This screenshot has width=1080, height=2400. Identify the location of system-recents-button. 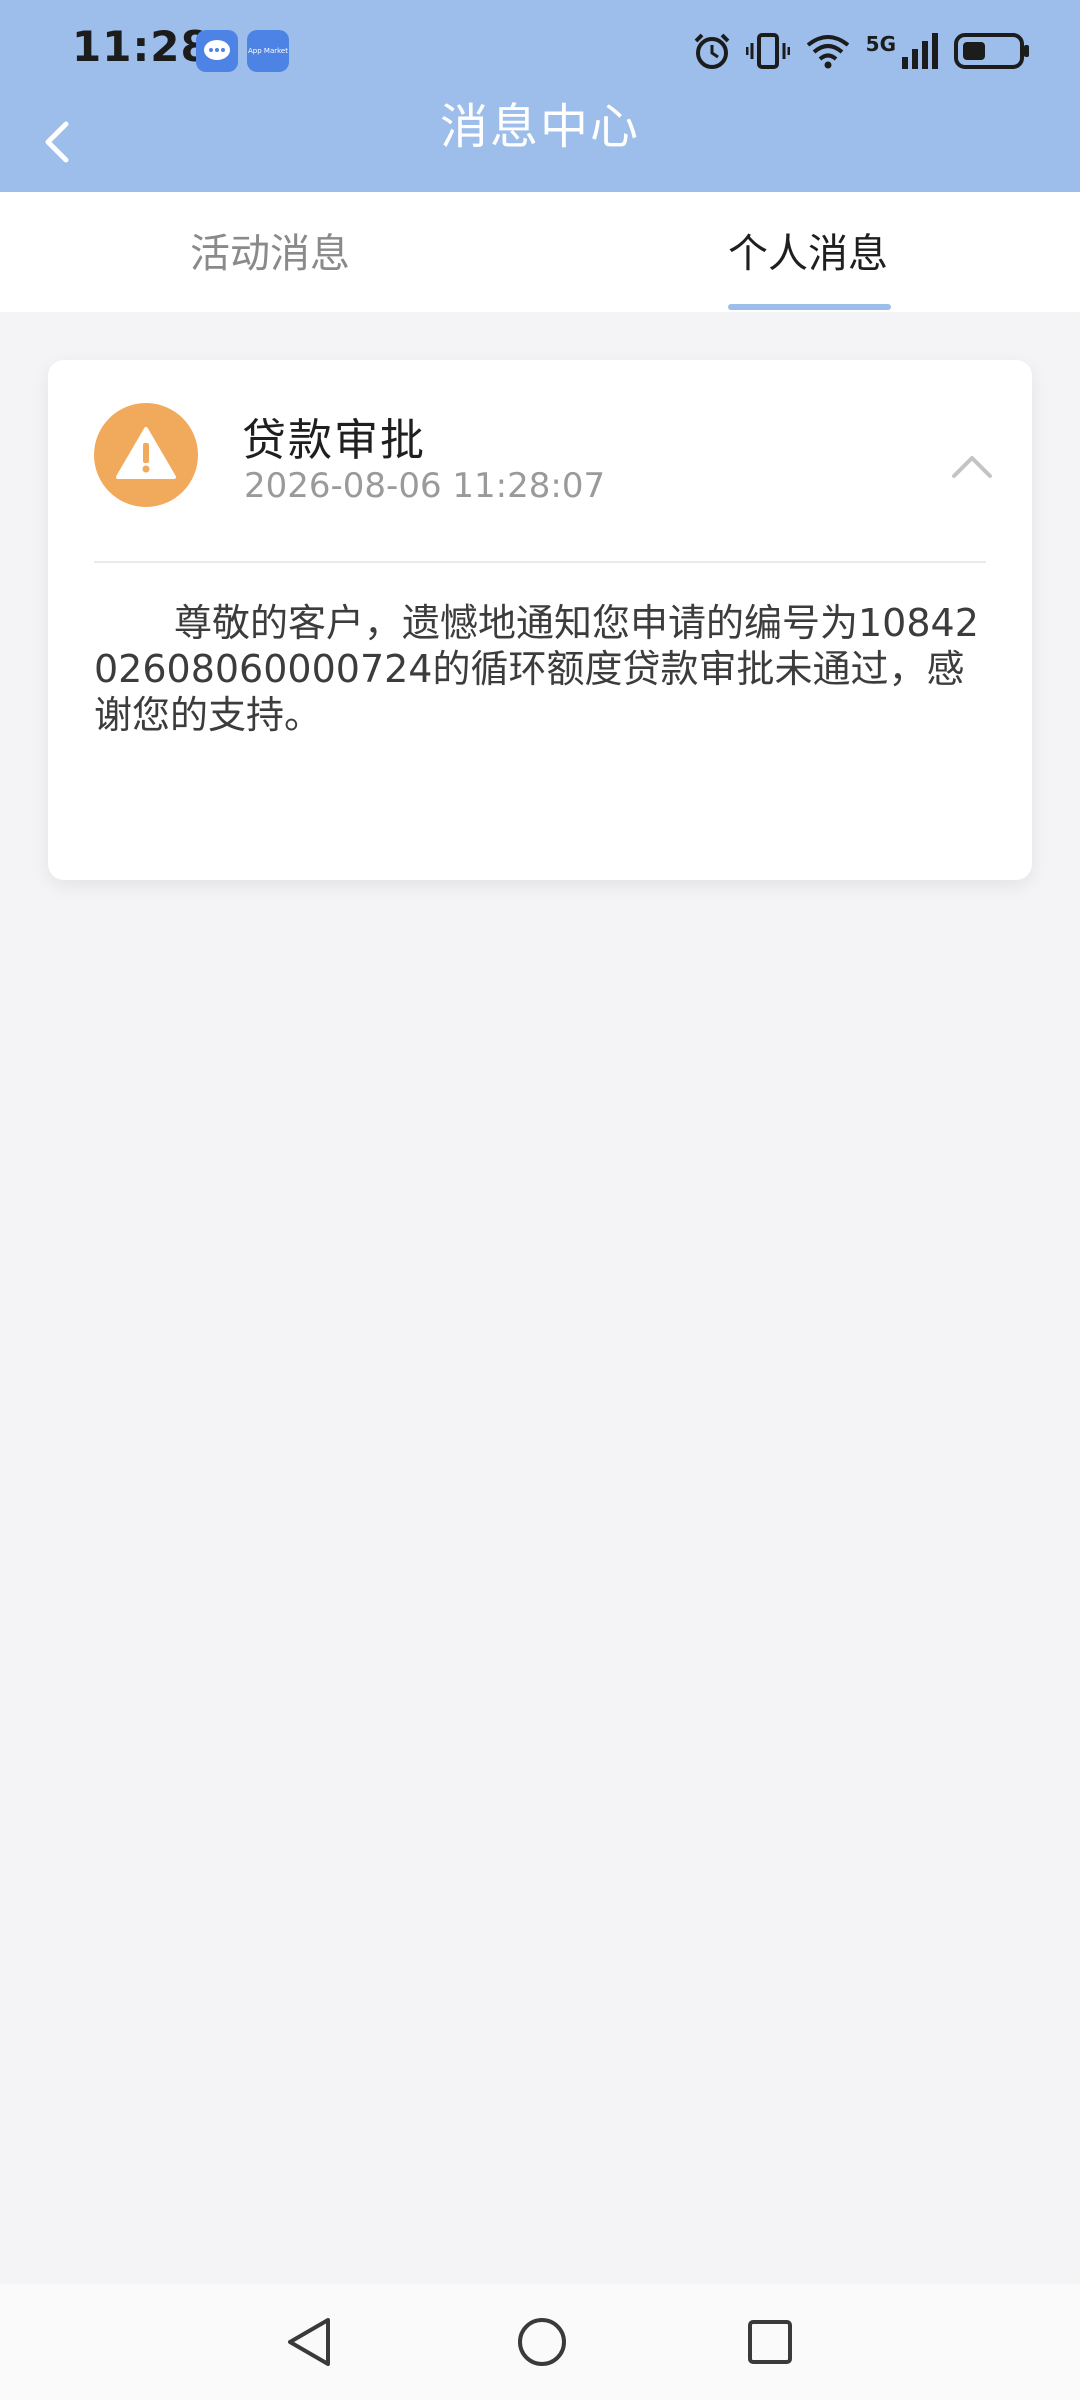
(770, 2344).